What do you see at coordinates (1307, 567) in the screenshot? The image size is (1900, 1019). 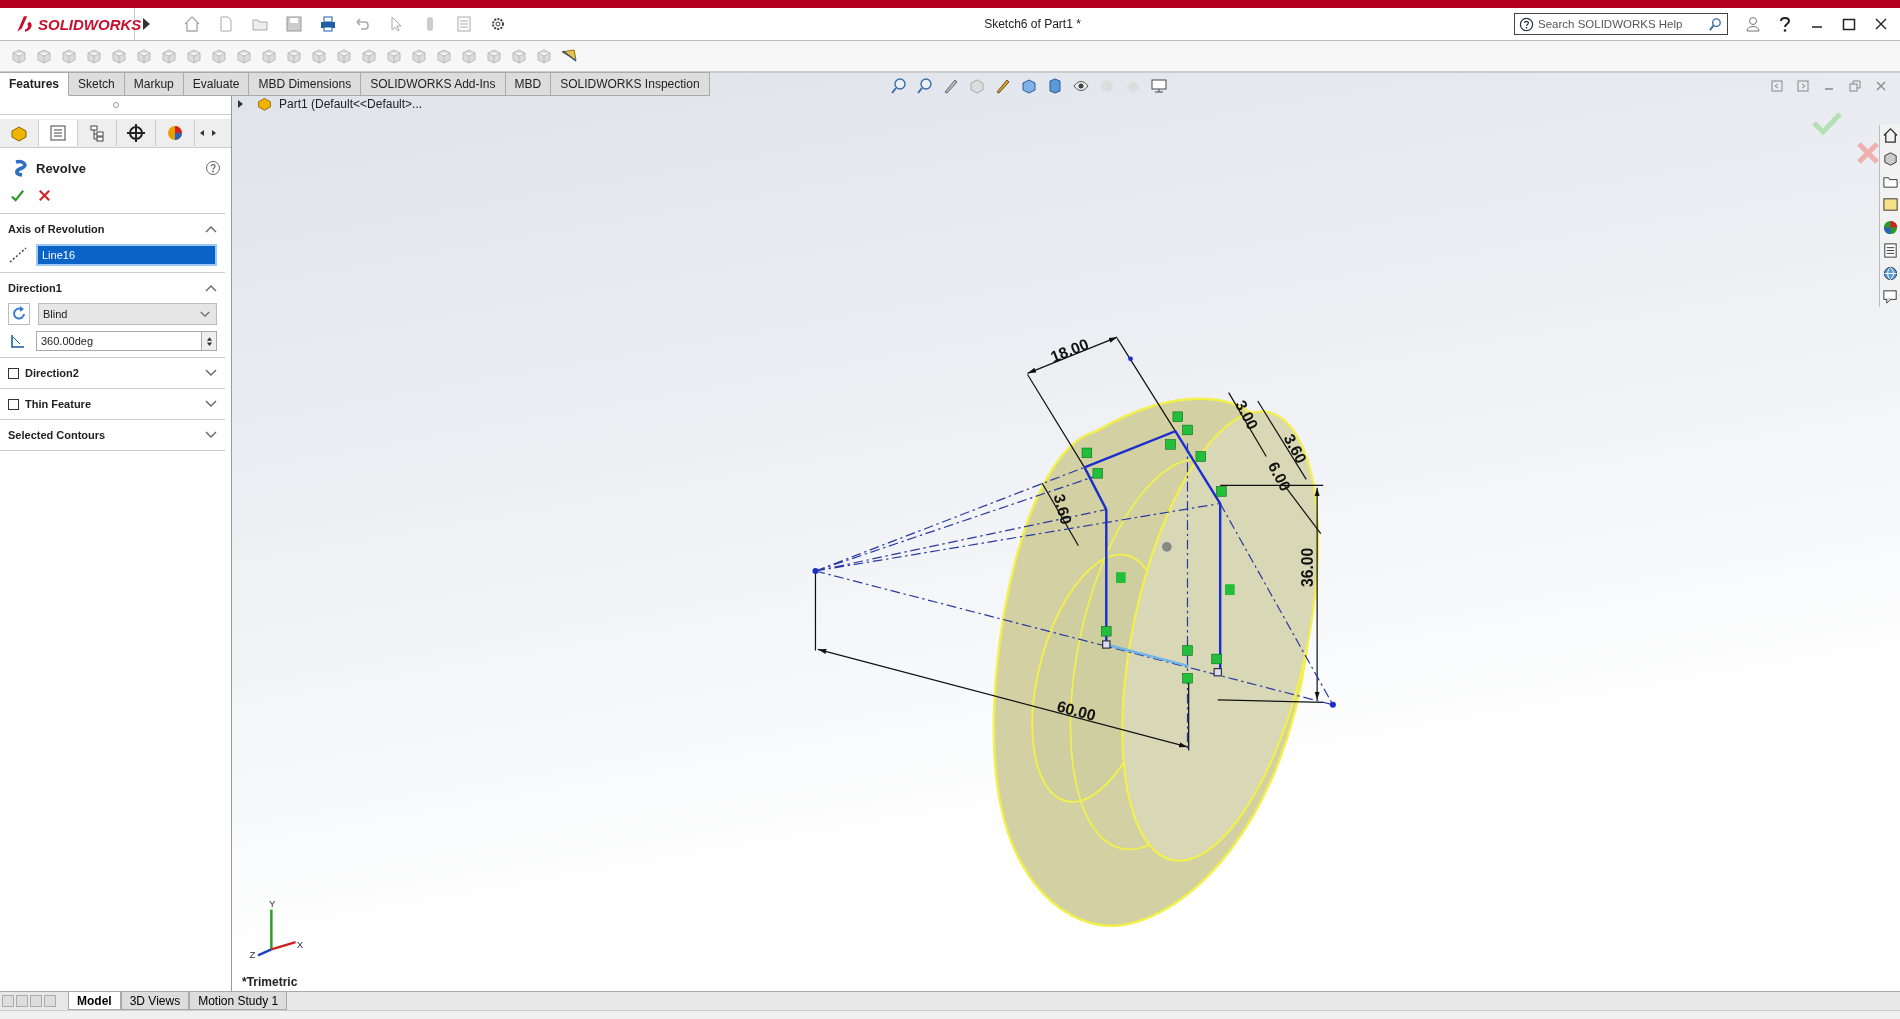 I see `dimension-label: 36.00` at bounding box center [1307, 567].